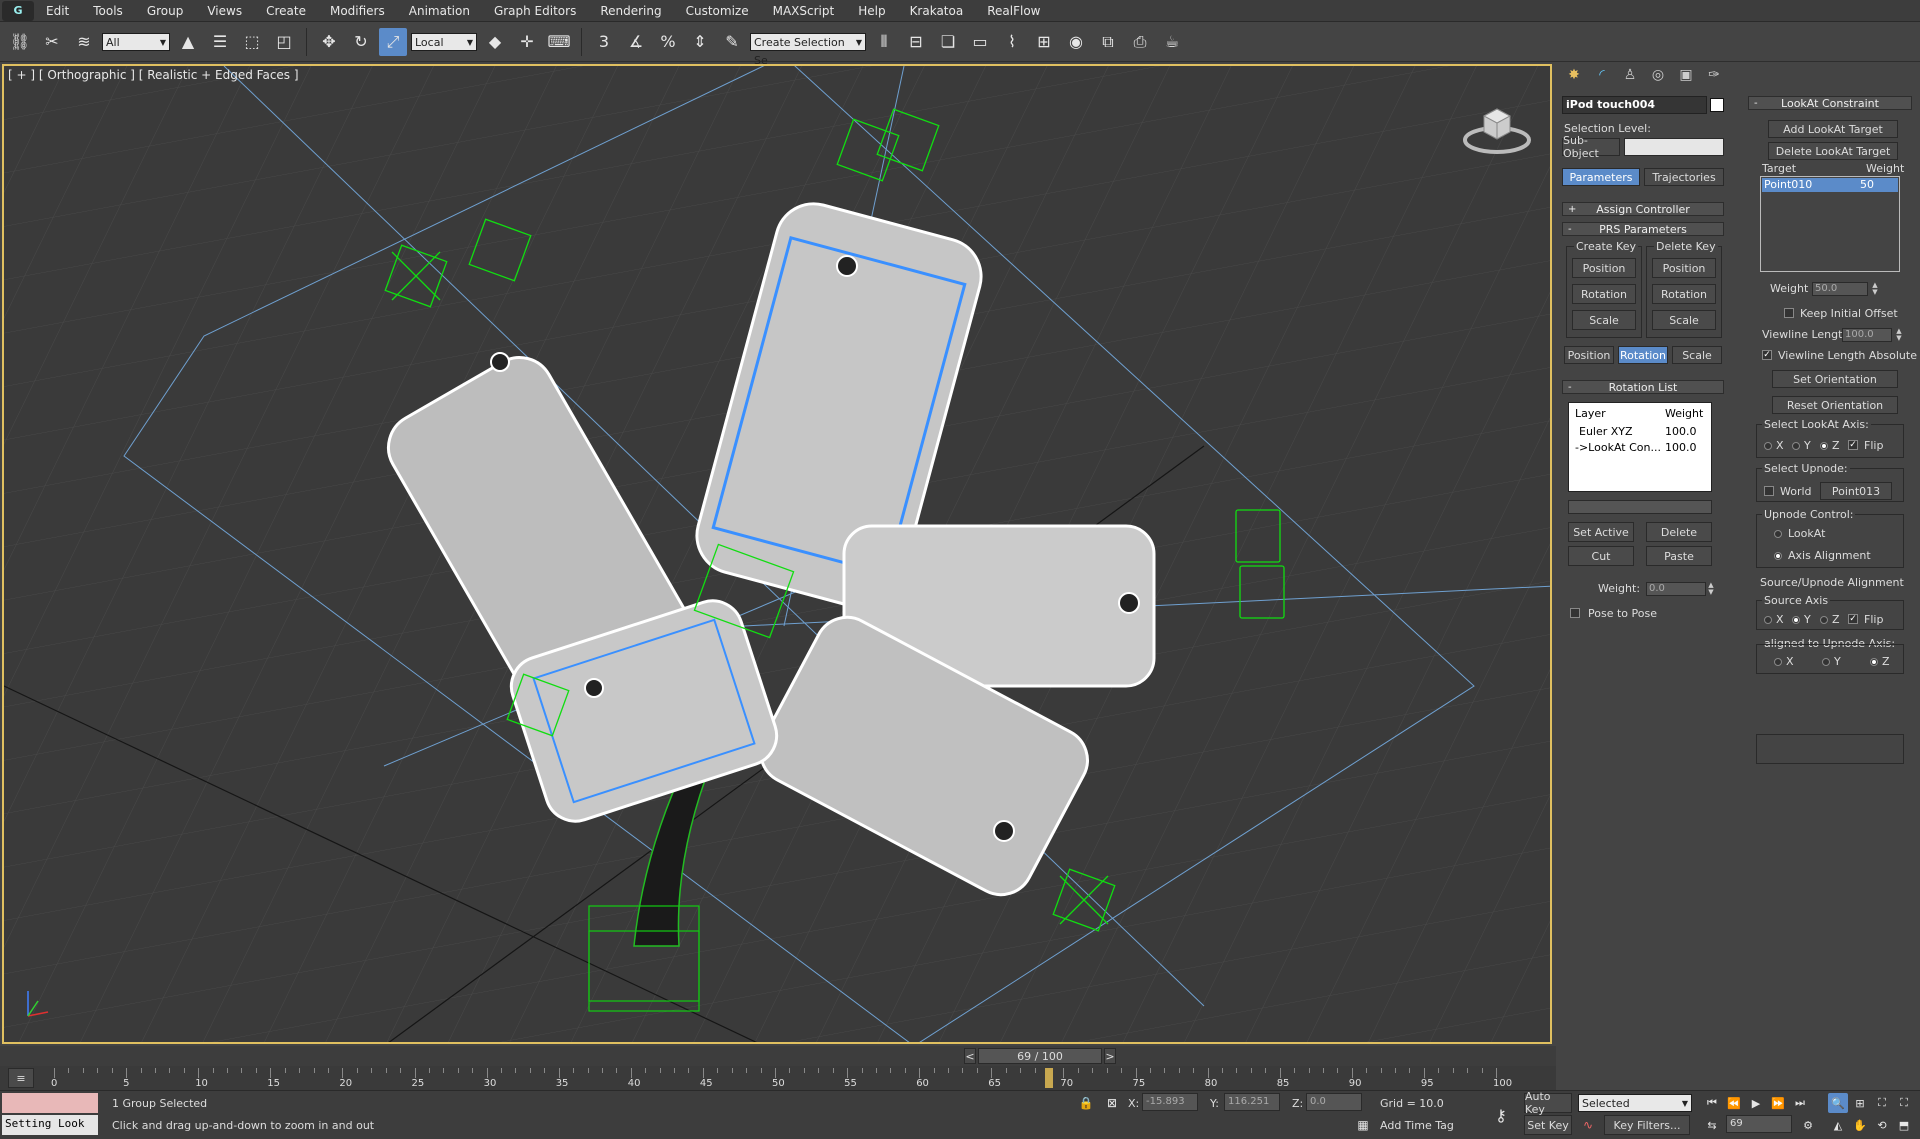 The width and height of the screenshot is (1920, 1139). What do you see at coordinates (535, 11) in the screenshot?
I see `menu-graph-editors: Graph Editors` at bounding box center [535, 11].